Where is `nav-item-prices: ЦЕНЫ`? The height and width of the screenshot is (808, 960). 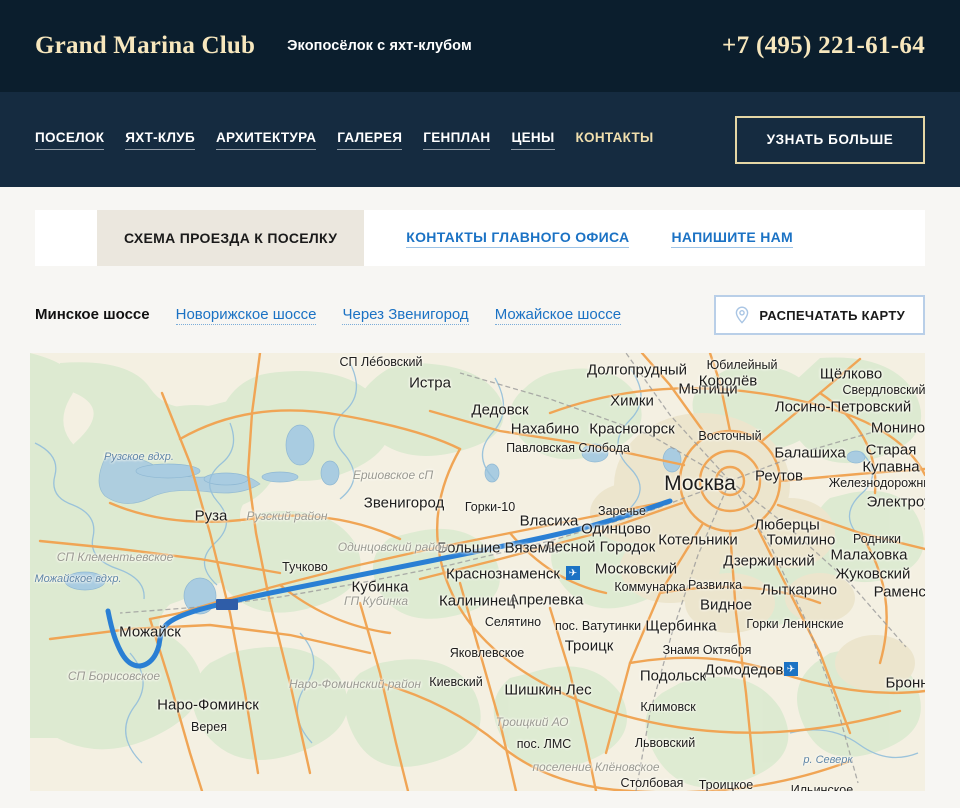 nav-item-prices: ЦЕНЫ is located at coordinates (533, 140).